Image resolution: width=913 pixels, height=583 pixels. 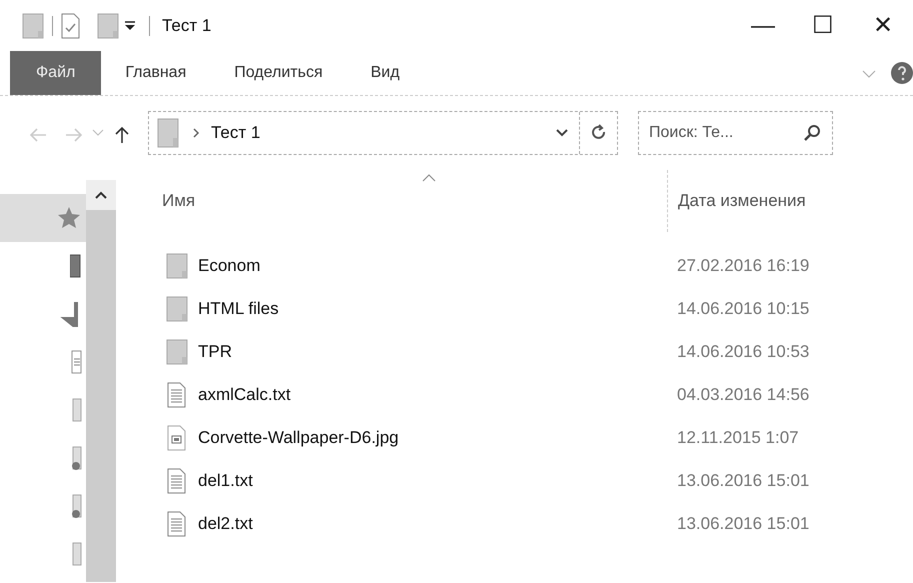 I want to click on file-name: del2.txt, so click(x=225, y=523).